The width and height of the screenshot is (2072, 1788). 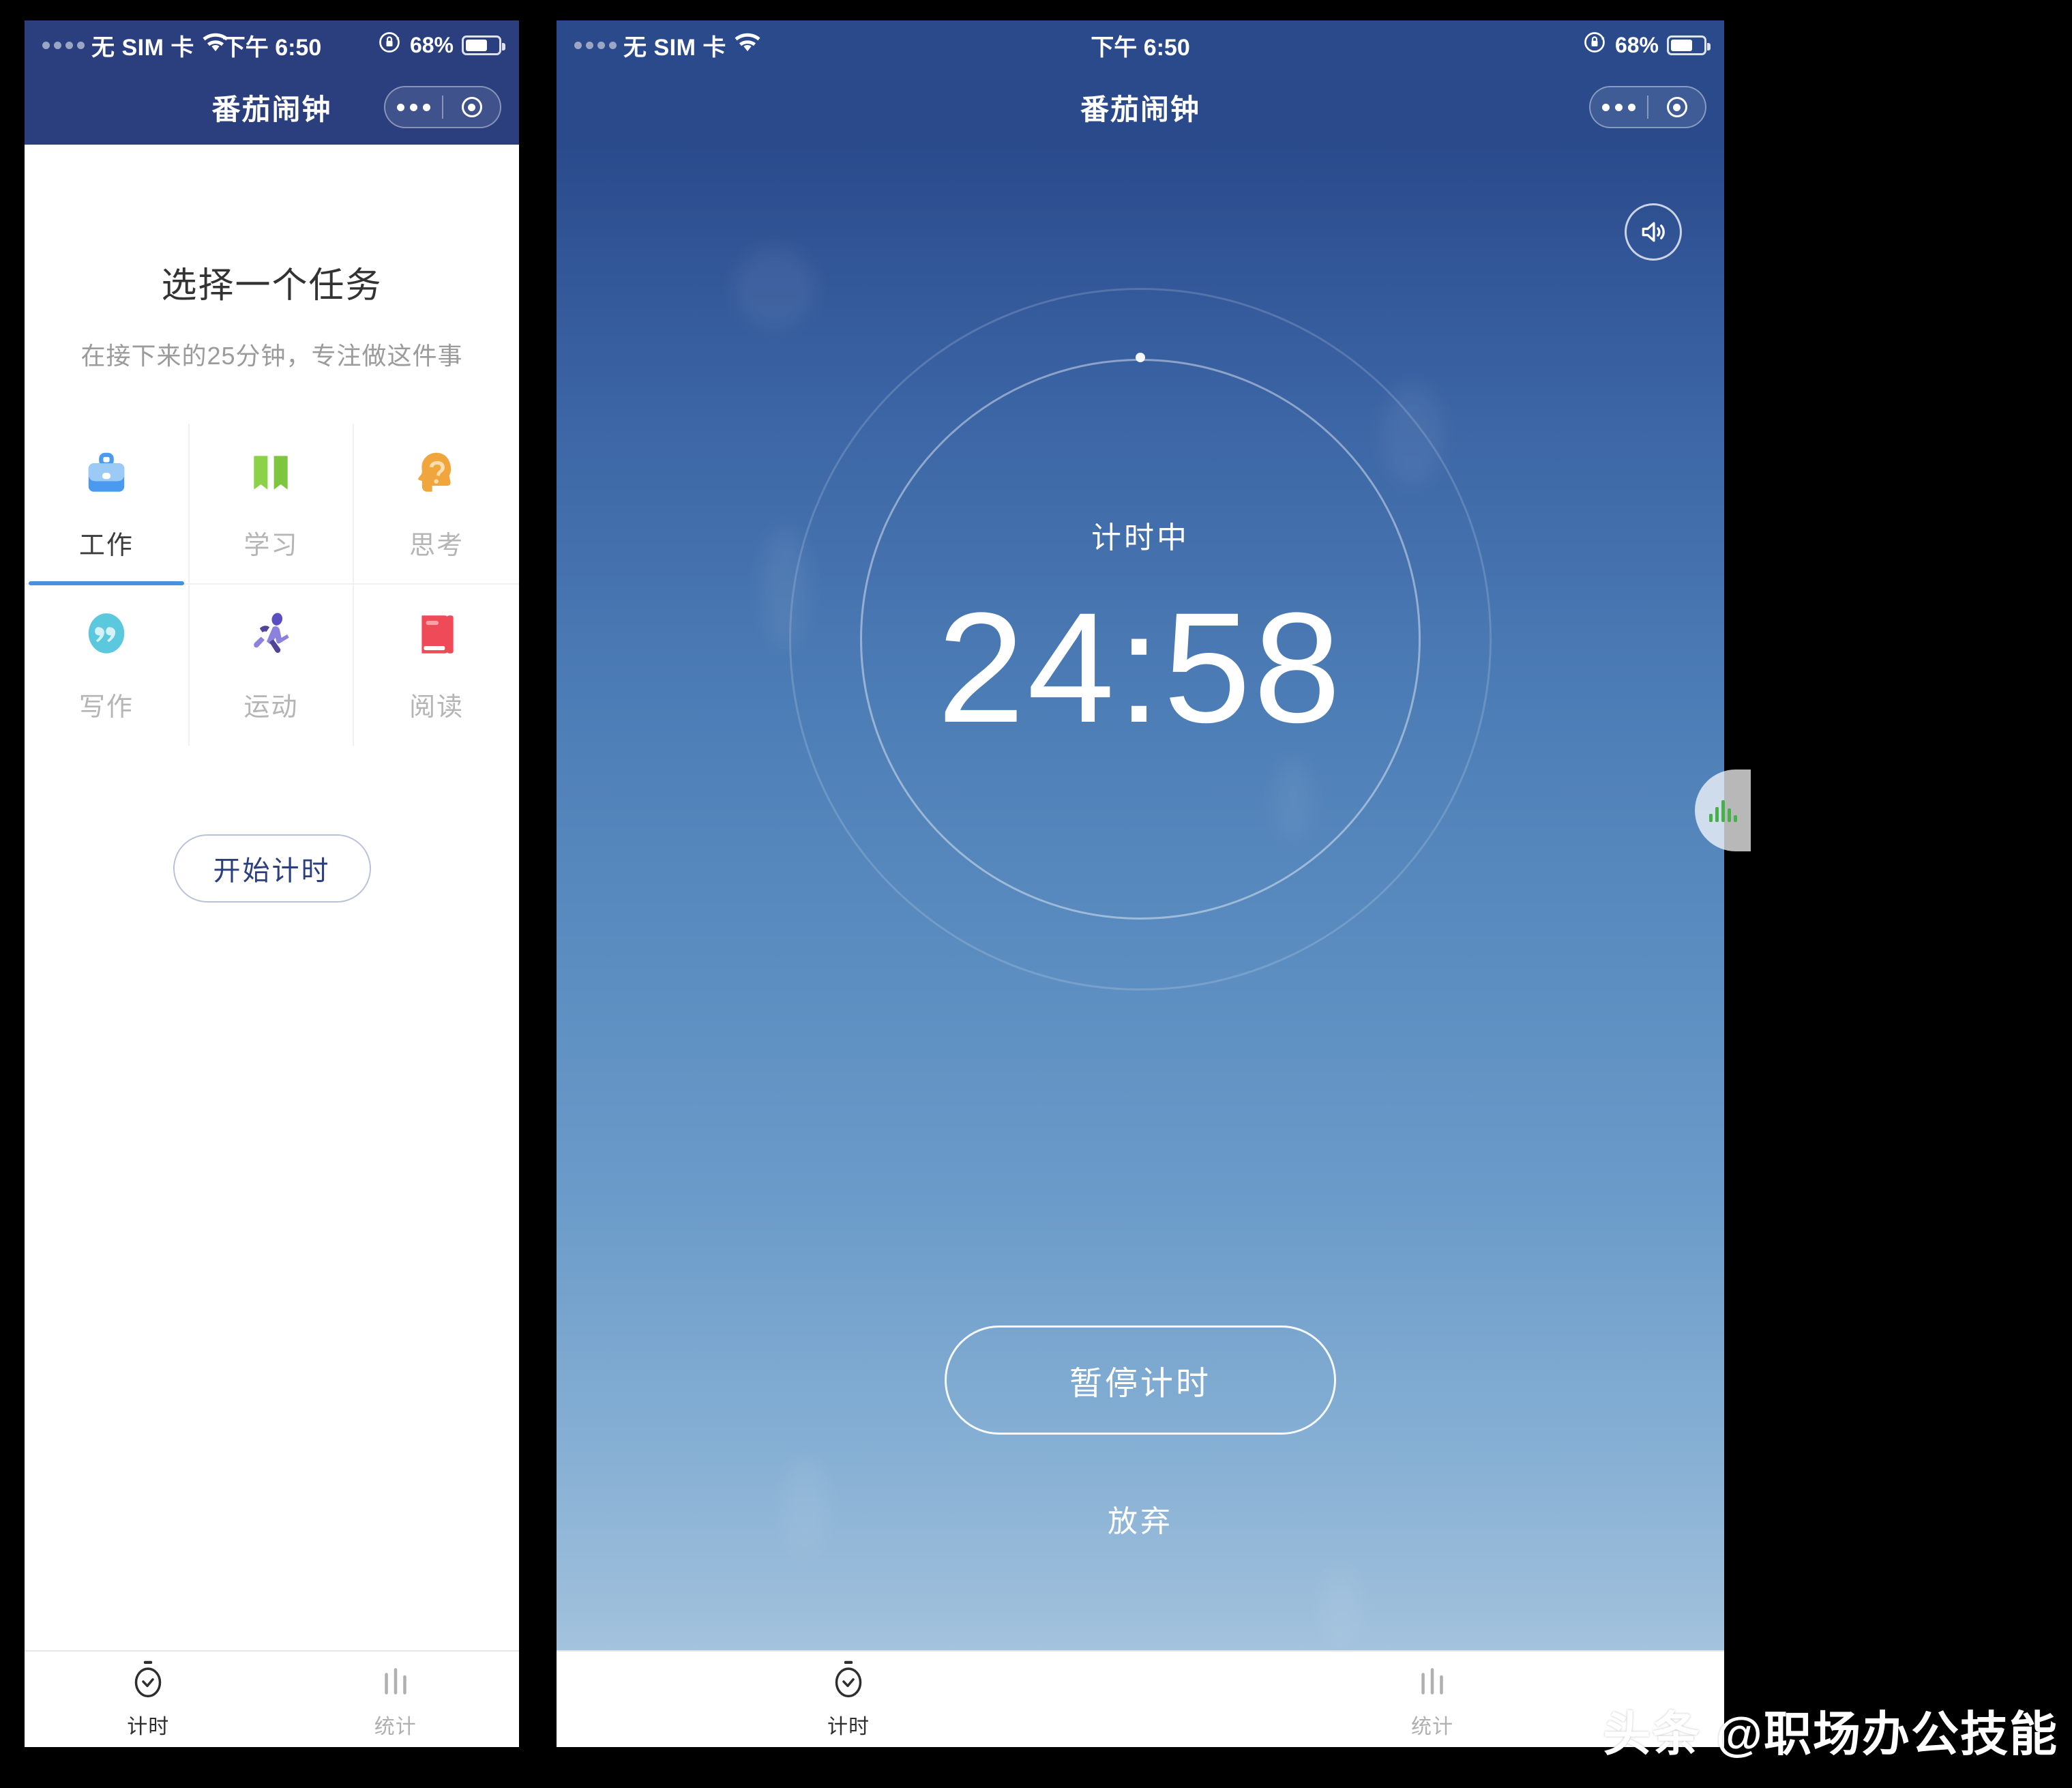 What do you see at coordinates (271, 634) in the screenshot?
I see `running-person-icon` at bounding box center [271, 634].